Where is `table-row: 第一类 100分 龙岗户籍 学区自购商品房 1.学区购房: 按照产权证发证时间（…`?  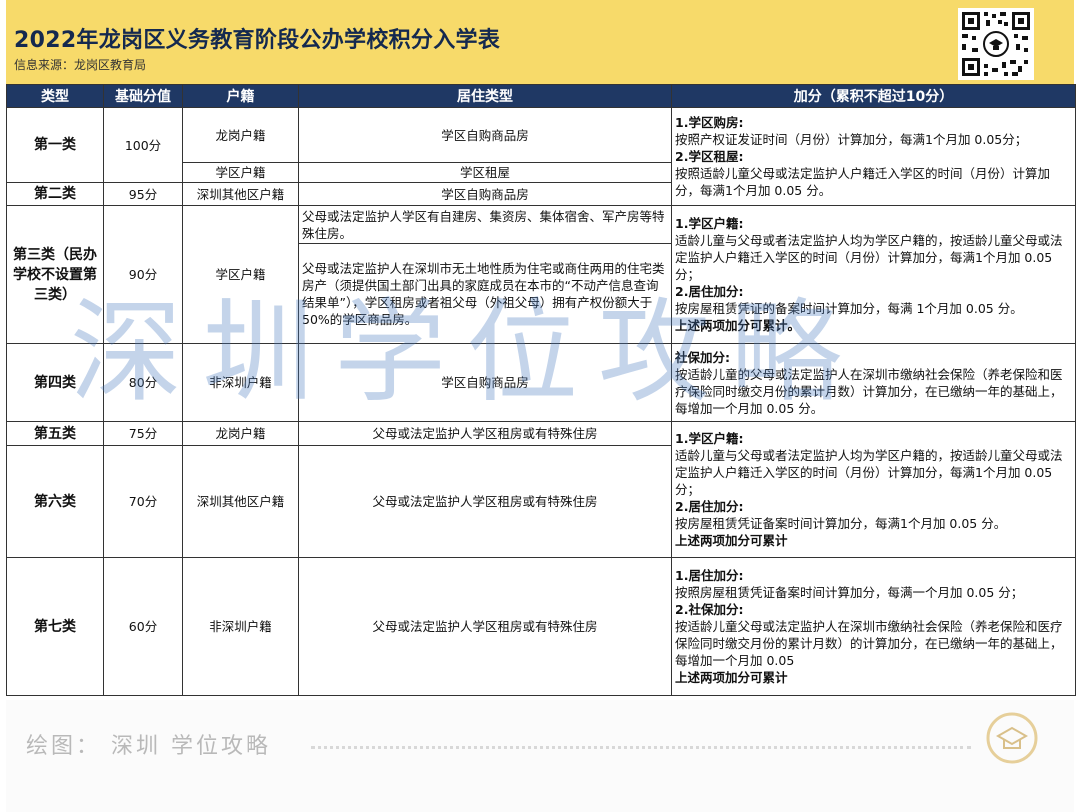
table-row: 第一类 100分 龙岗户籍 学区自购商品房 1.学区购房: 按照产权证发证时间（… is located at coordinates (541, 156).